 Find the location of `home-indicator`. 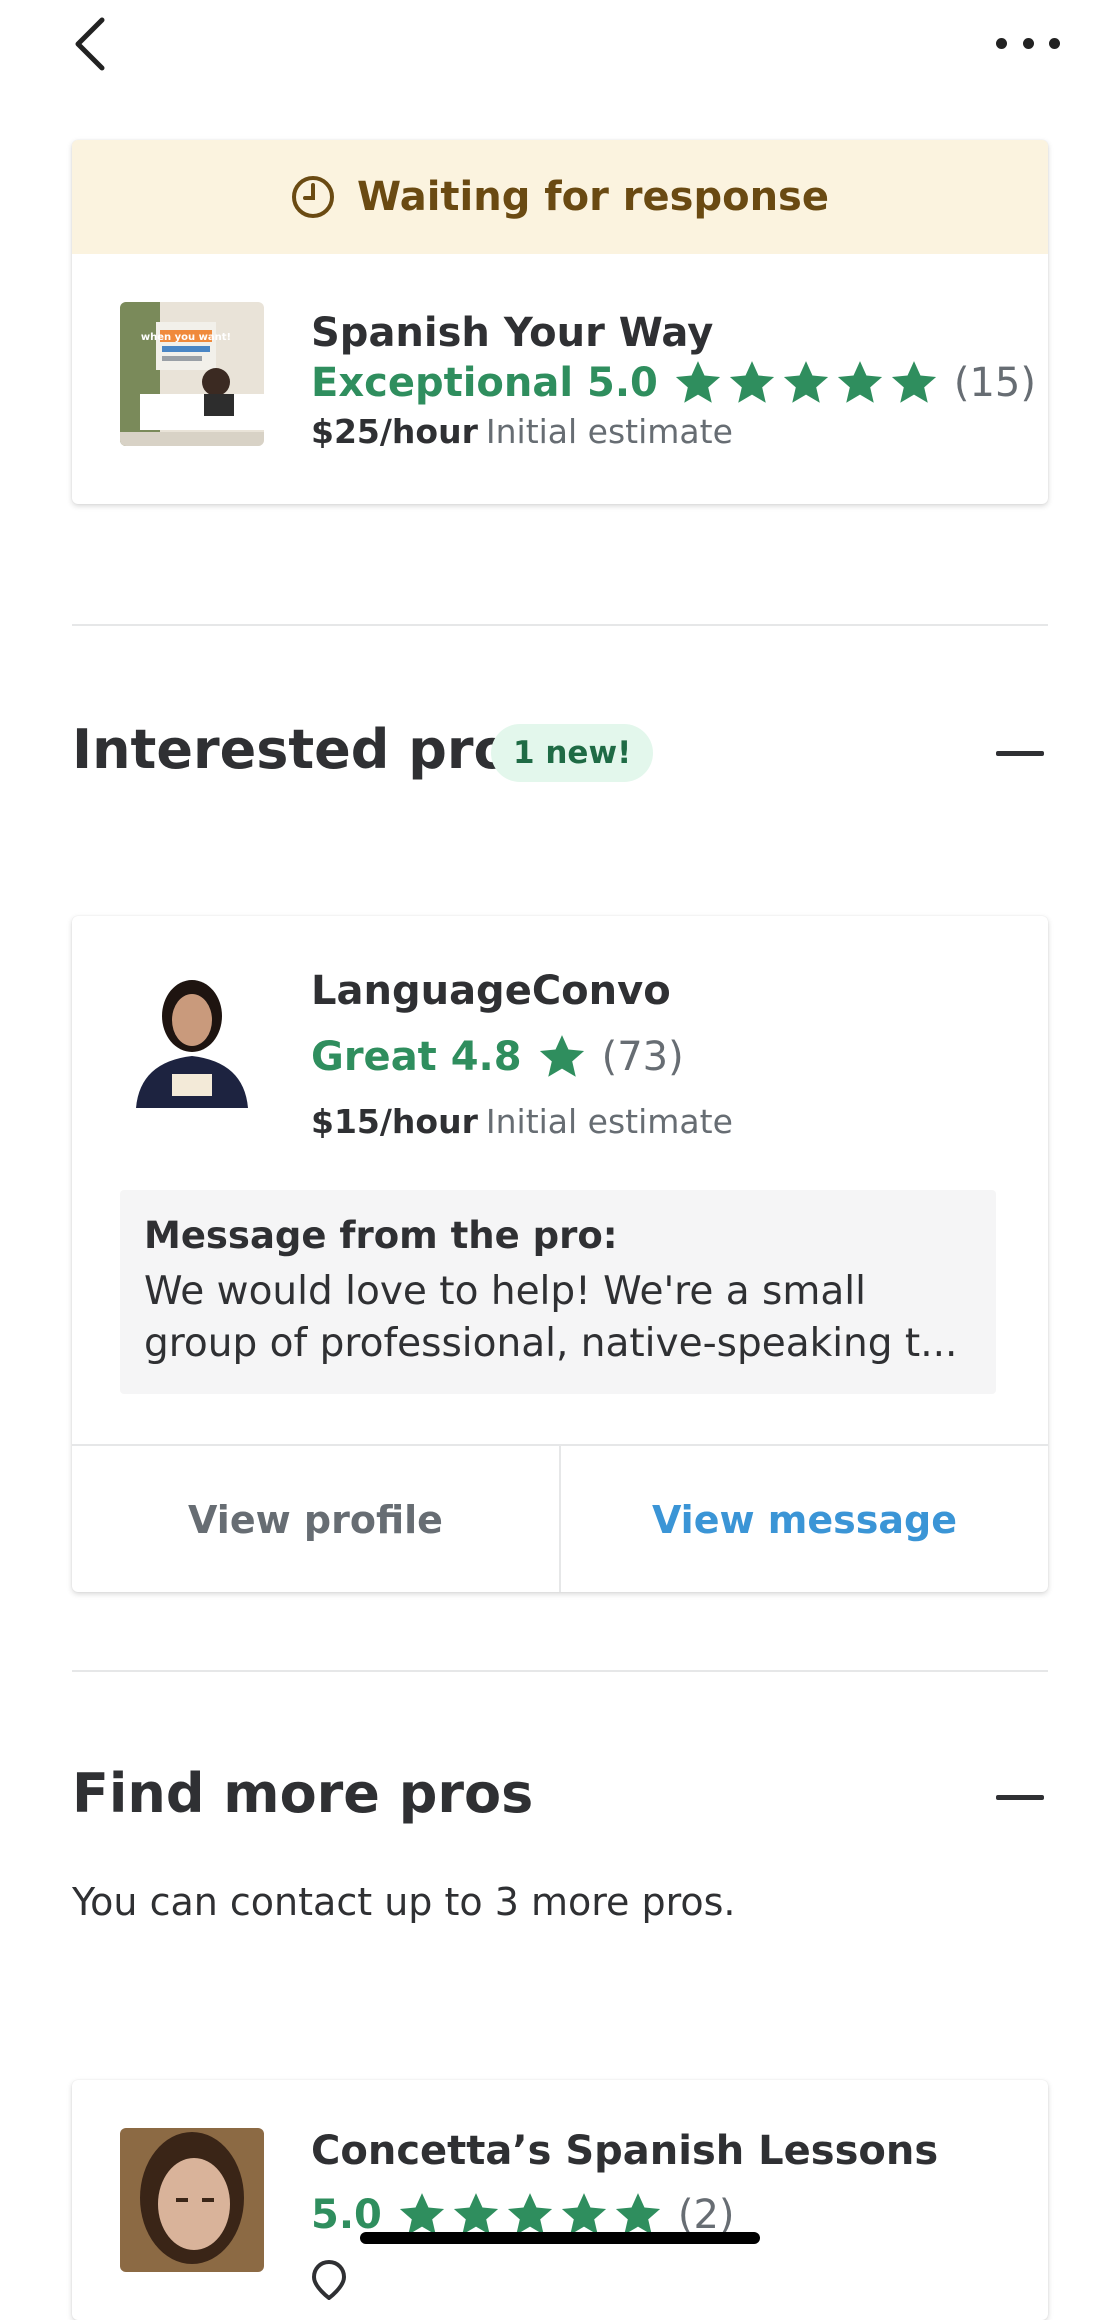

home-indicator is located at coordinates (560, 2238).